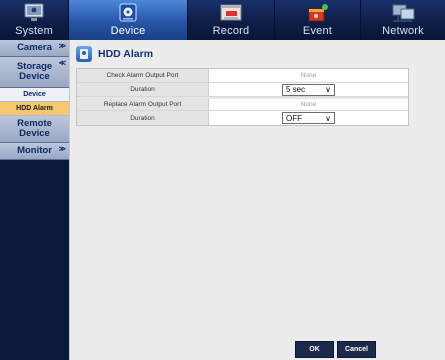 The height and width of the screenshot is (360, 445). What do you see at coordinates (318, 13) in the screenshot?
I see `alarm-icon` at bounding box center [318, 13].